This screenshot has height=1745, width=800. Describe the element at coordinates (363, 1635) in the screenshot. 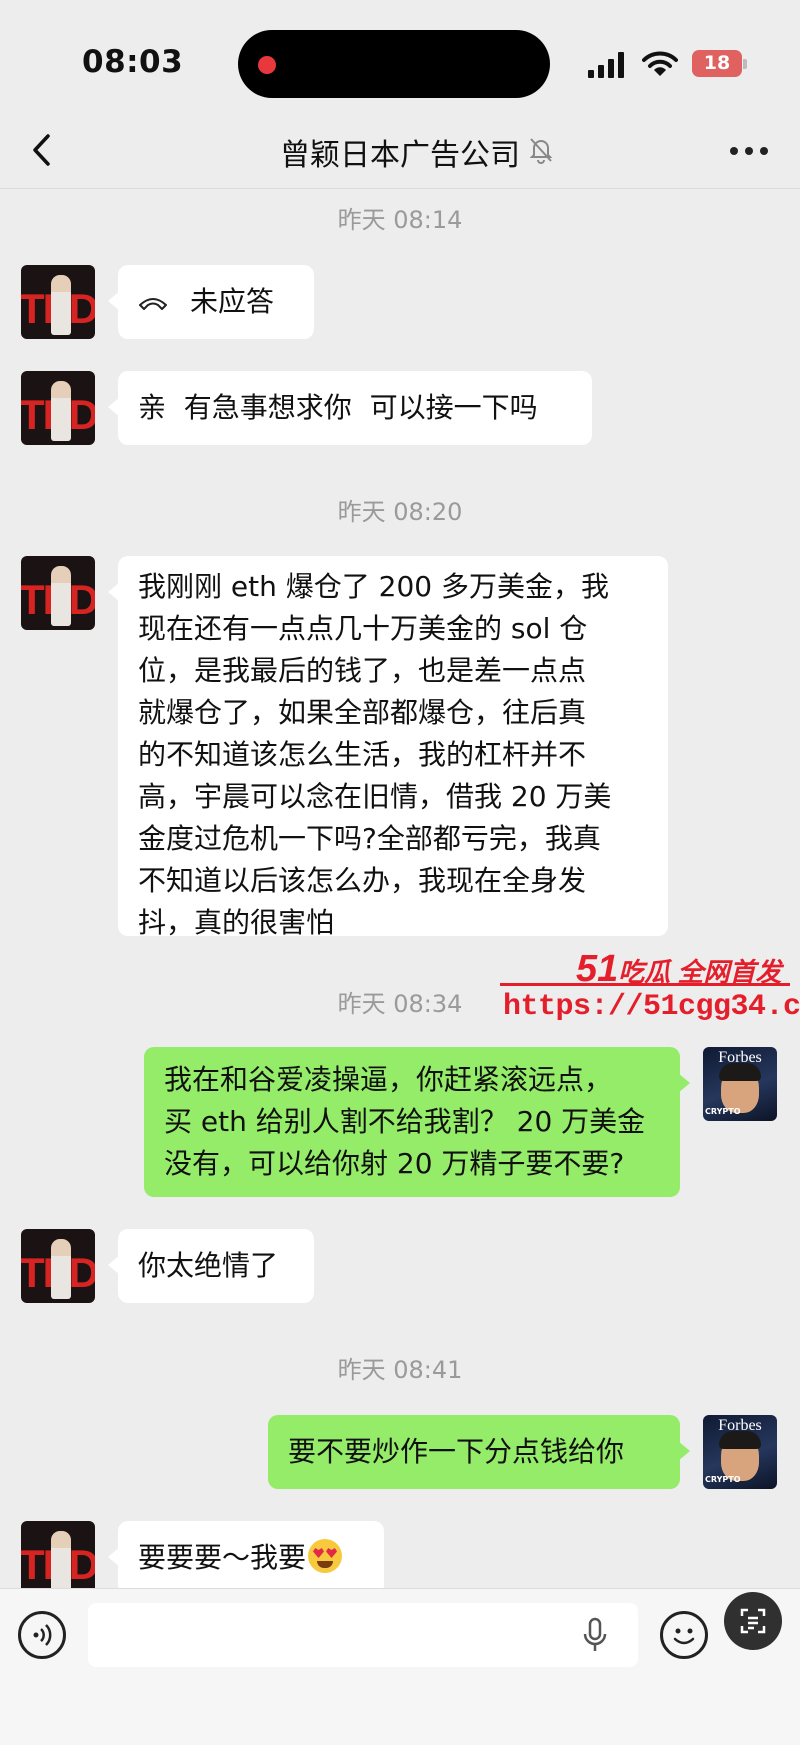

I see `message-input` at that location.